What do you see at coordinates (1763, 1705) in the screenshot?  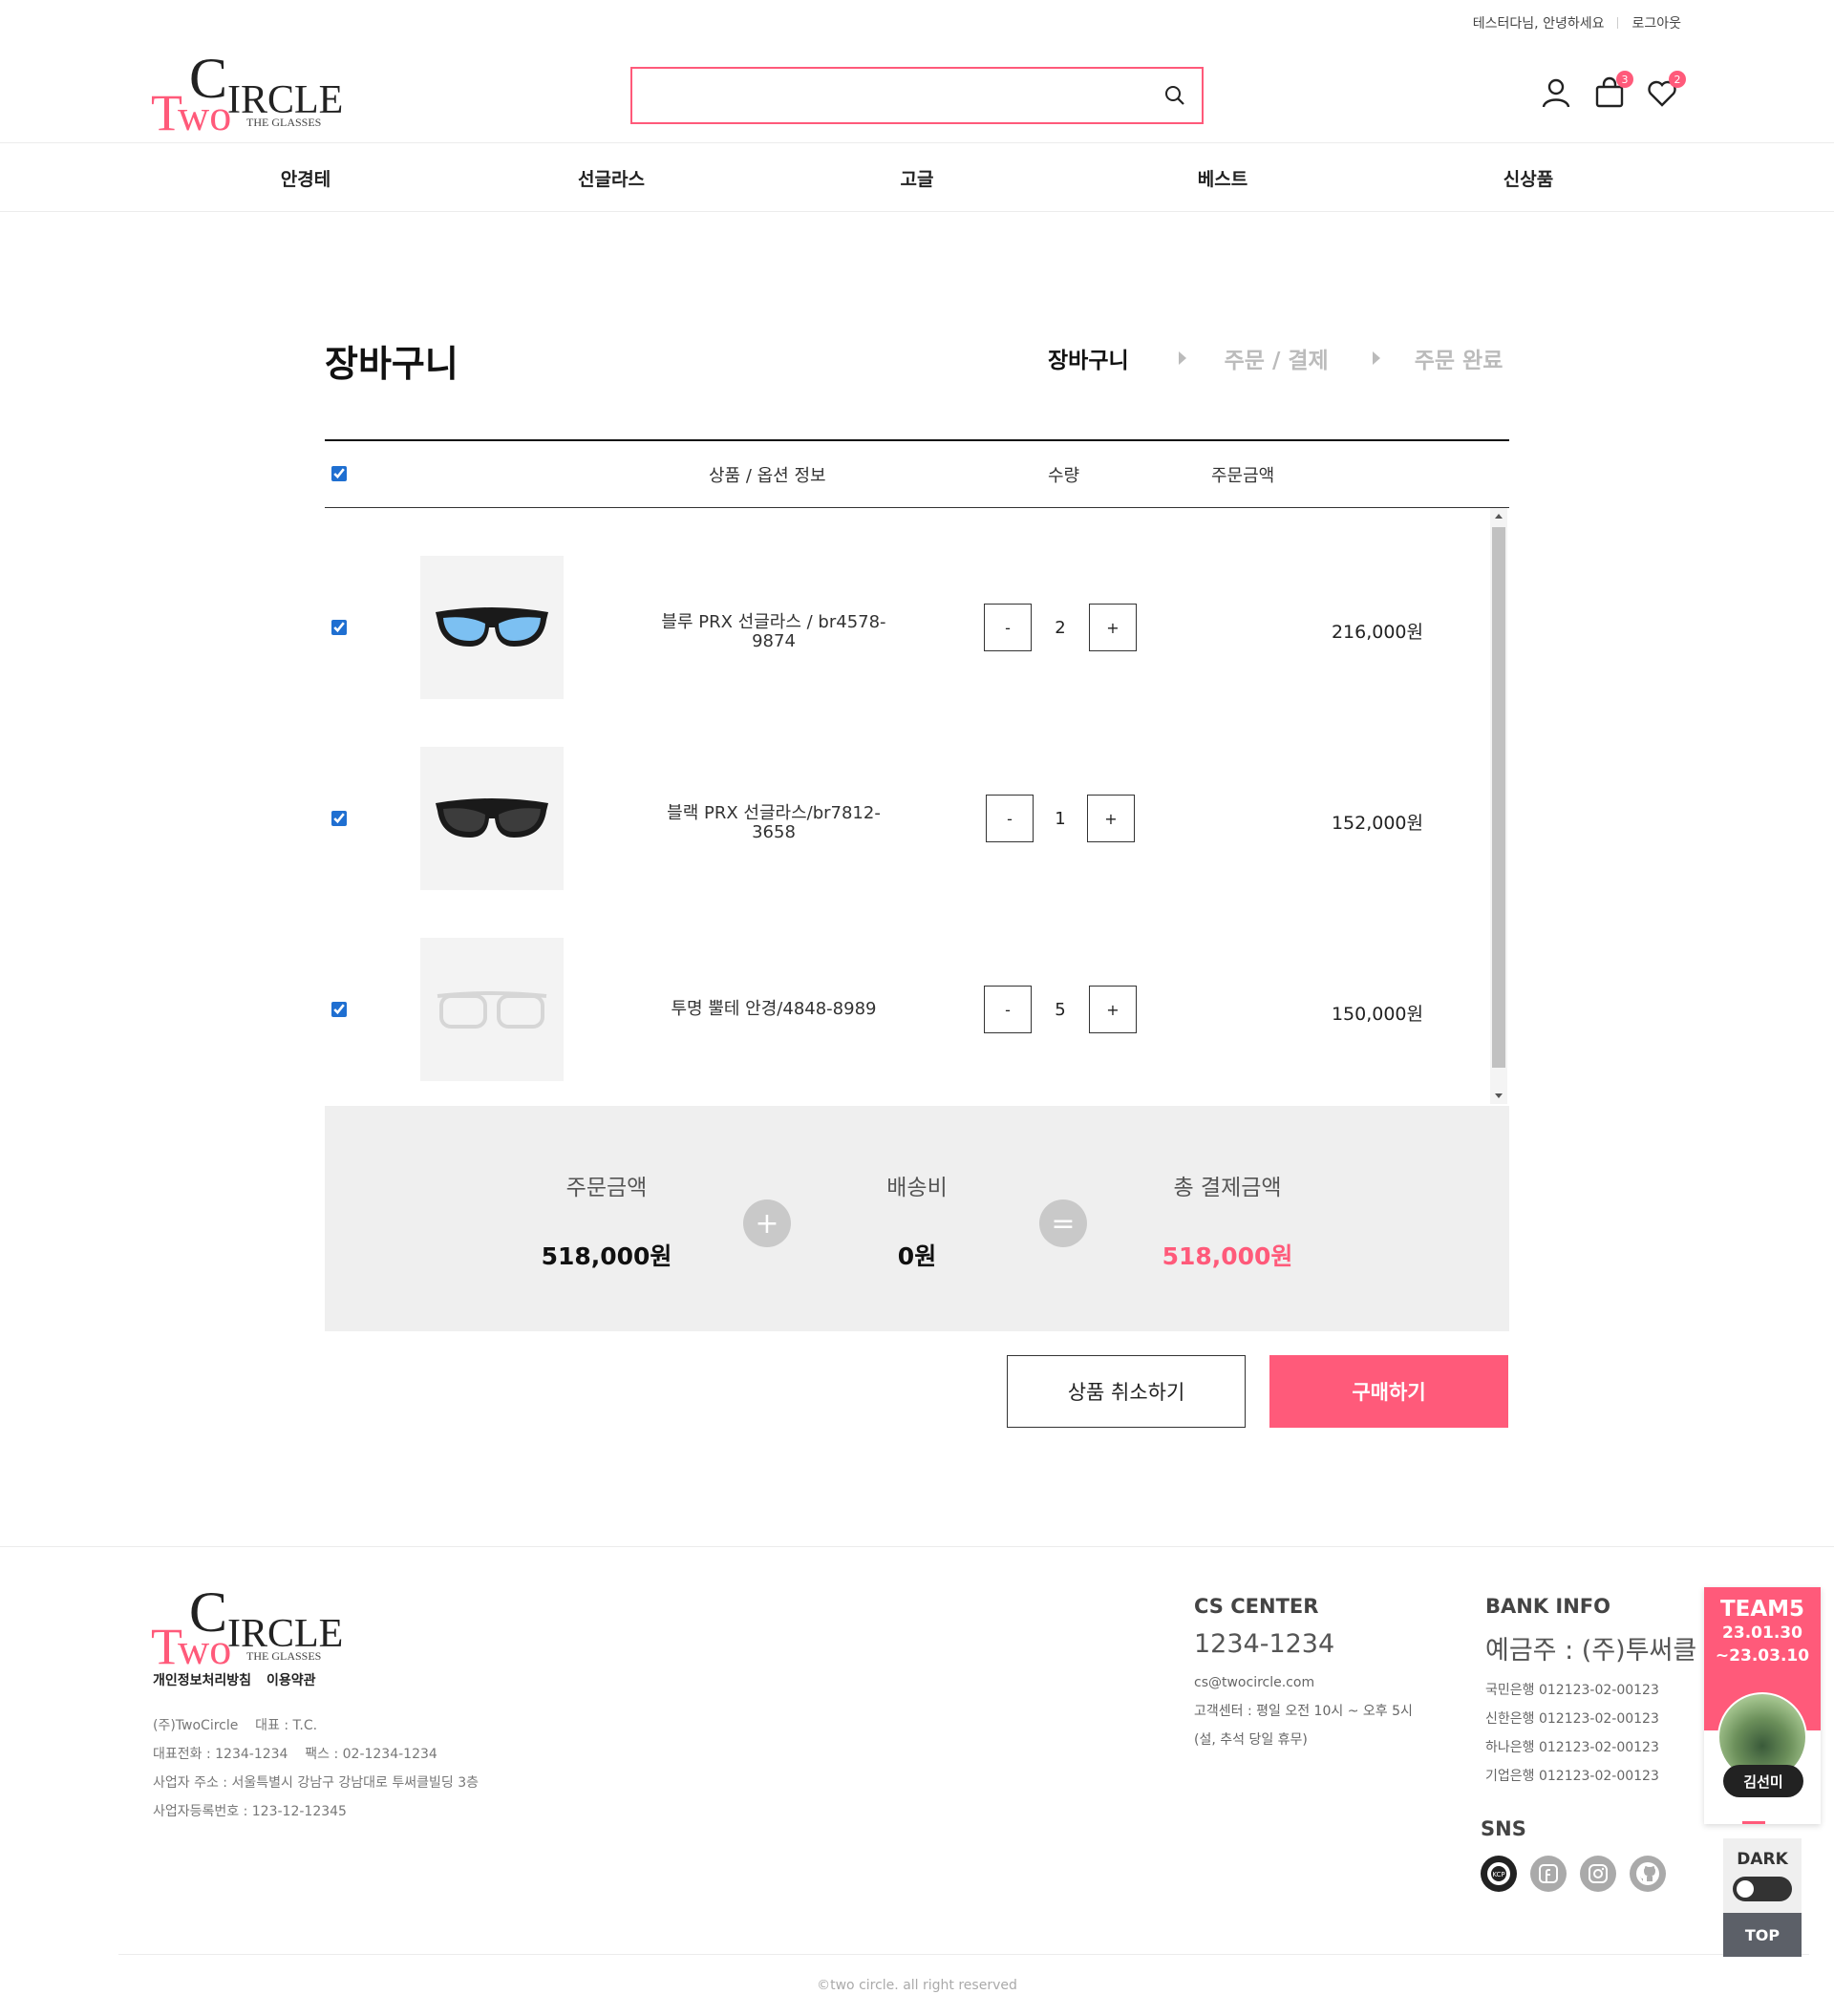 I see `team-widget: TEAM5 23.01.30 ~23.03.10 김선미` at bounding box center [1763, 1705].